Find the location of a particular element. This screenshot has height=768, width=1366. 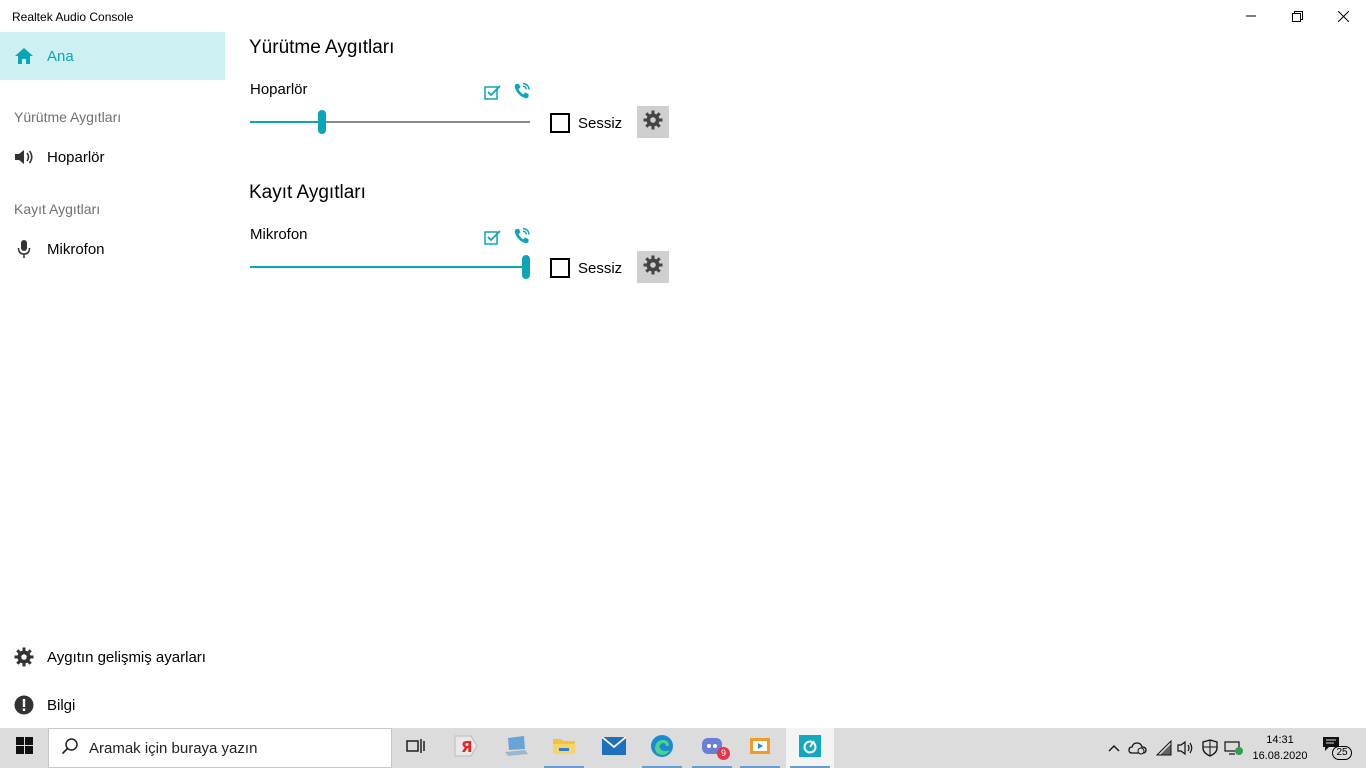

taskbar-clock: 14:31 16.08.2020 is located at coordinates (1280, 748).